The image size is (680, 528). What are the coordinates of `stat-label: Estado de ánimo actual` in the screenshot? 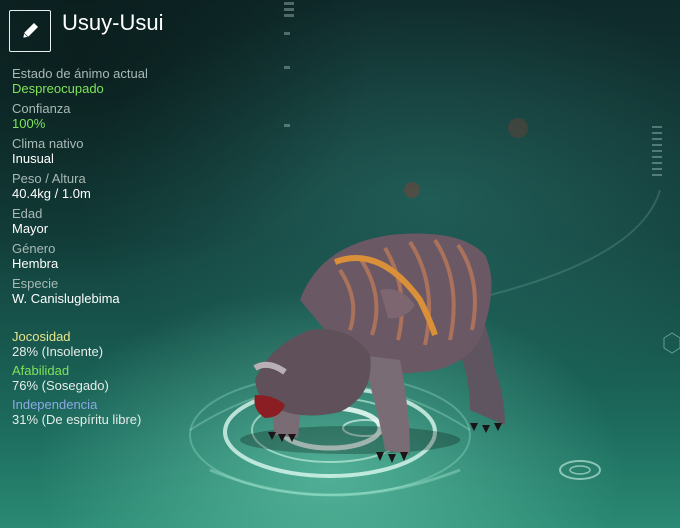 It's located at (80, 73).